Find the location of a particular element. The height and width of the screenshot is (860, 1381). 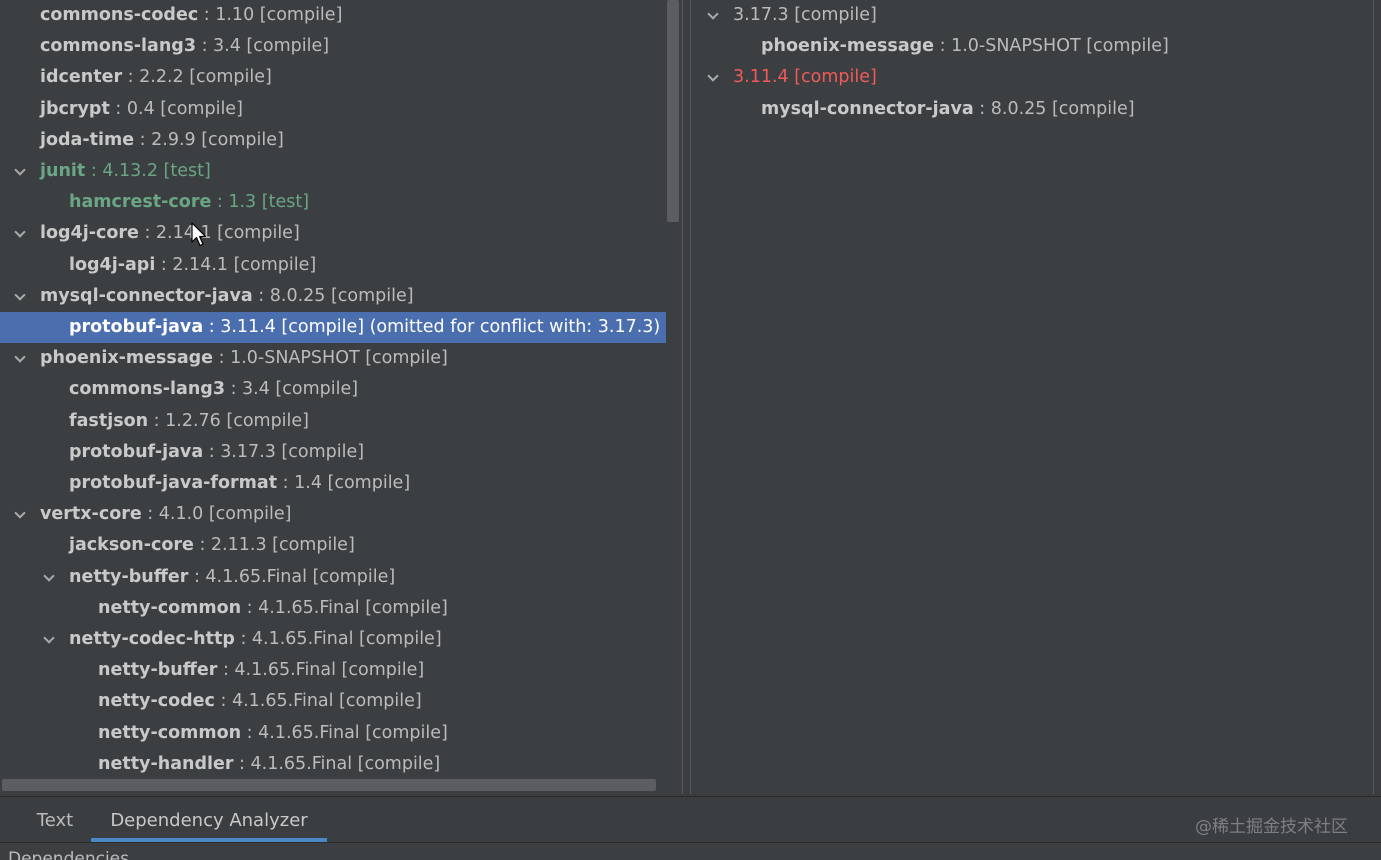

artifact-version: 2.14.1 [compile] is located at coordinates (227, 233).